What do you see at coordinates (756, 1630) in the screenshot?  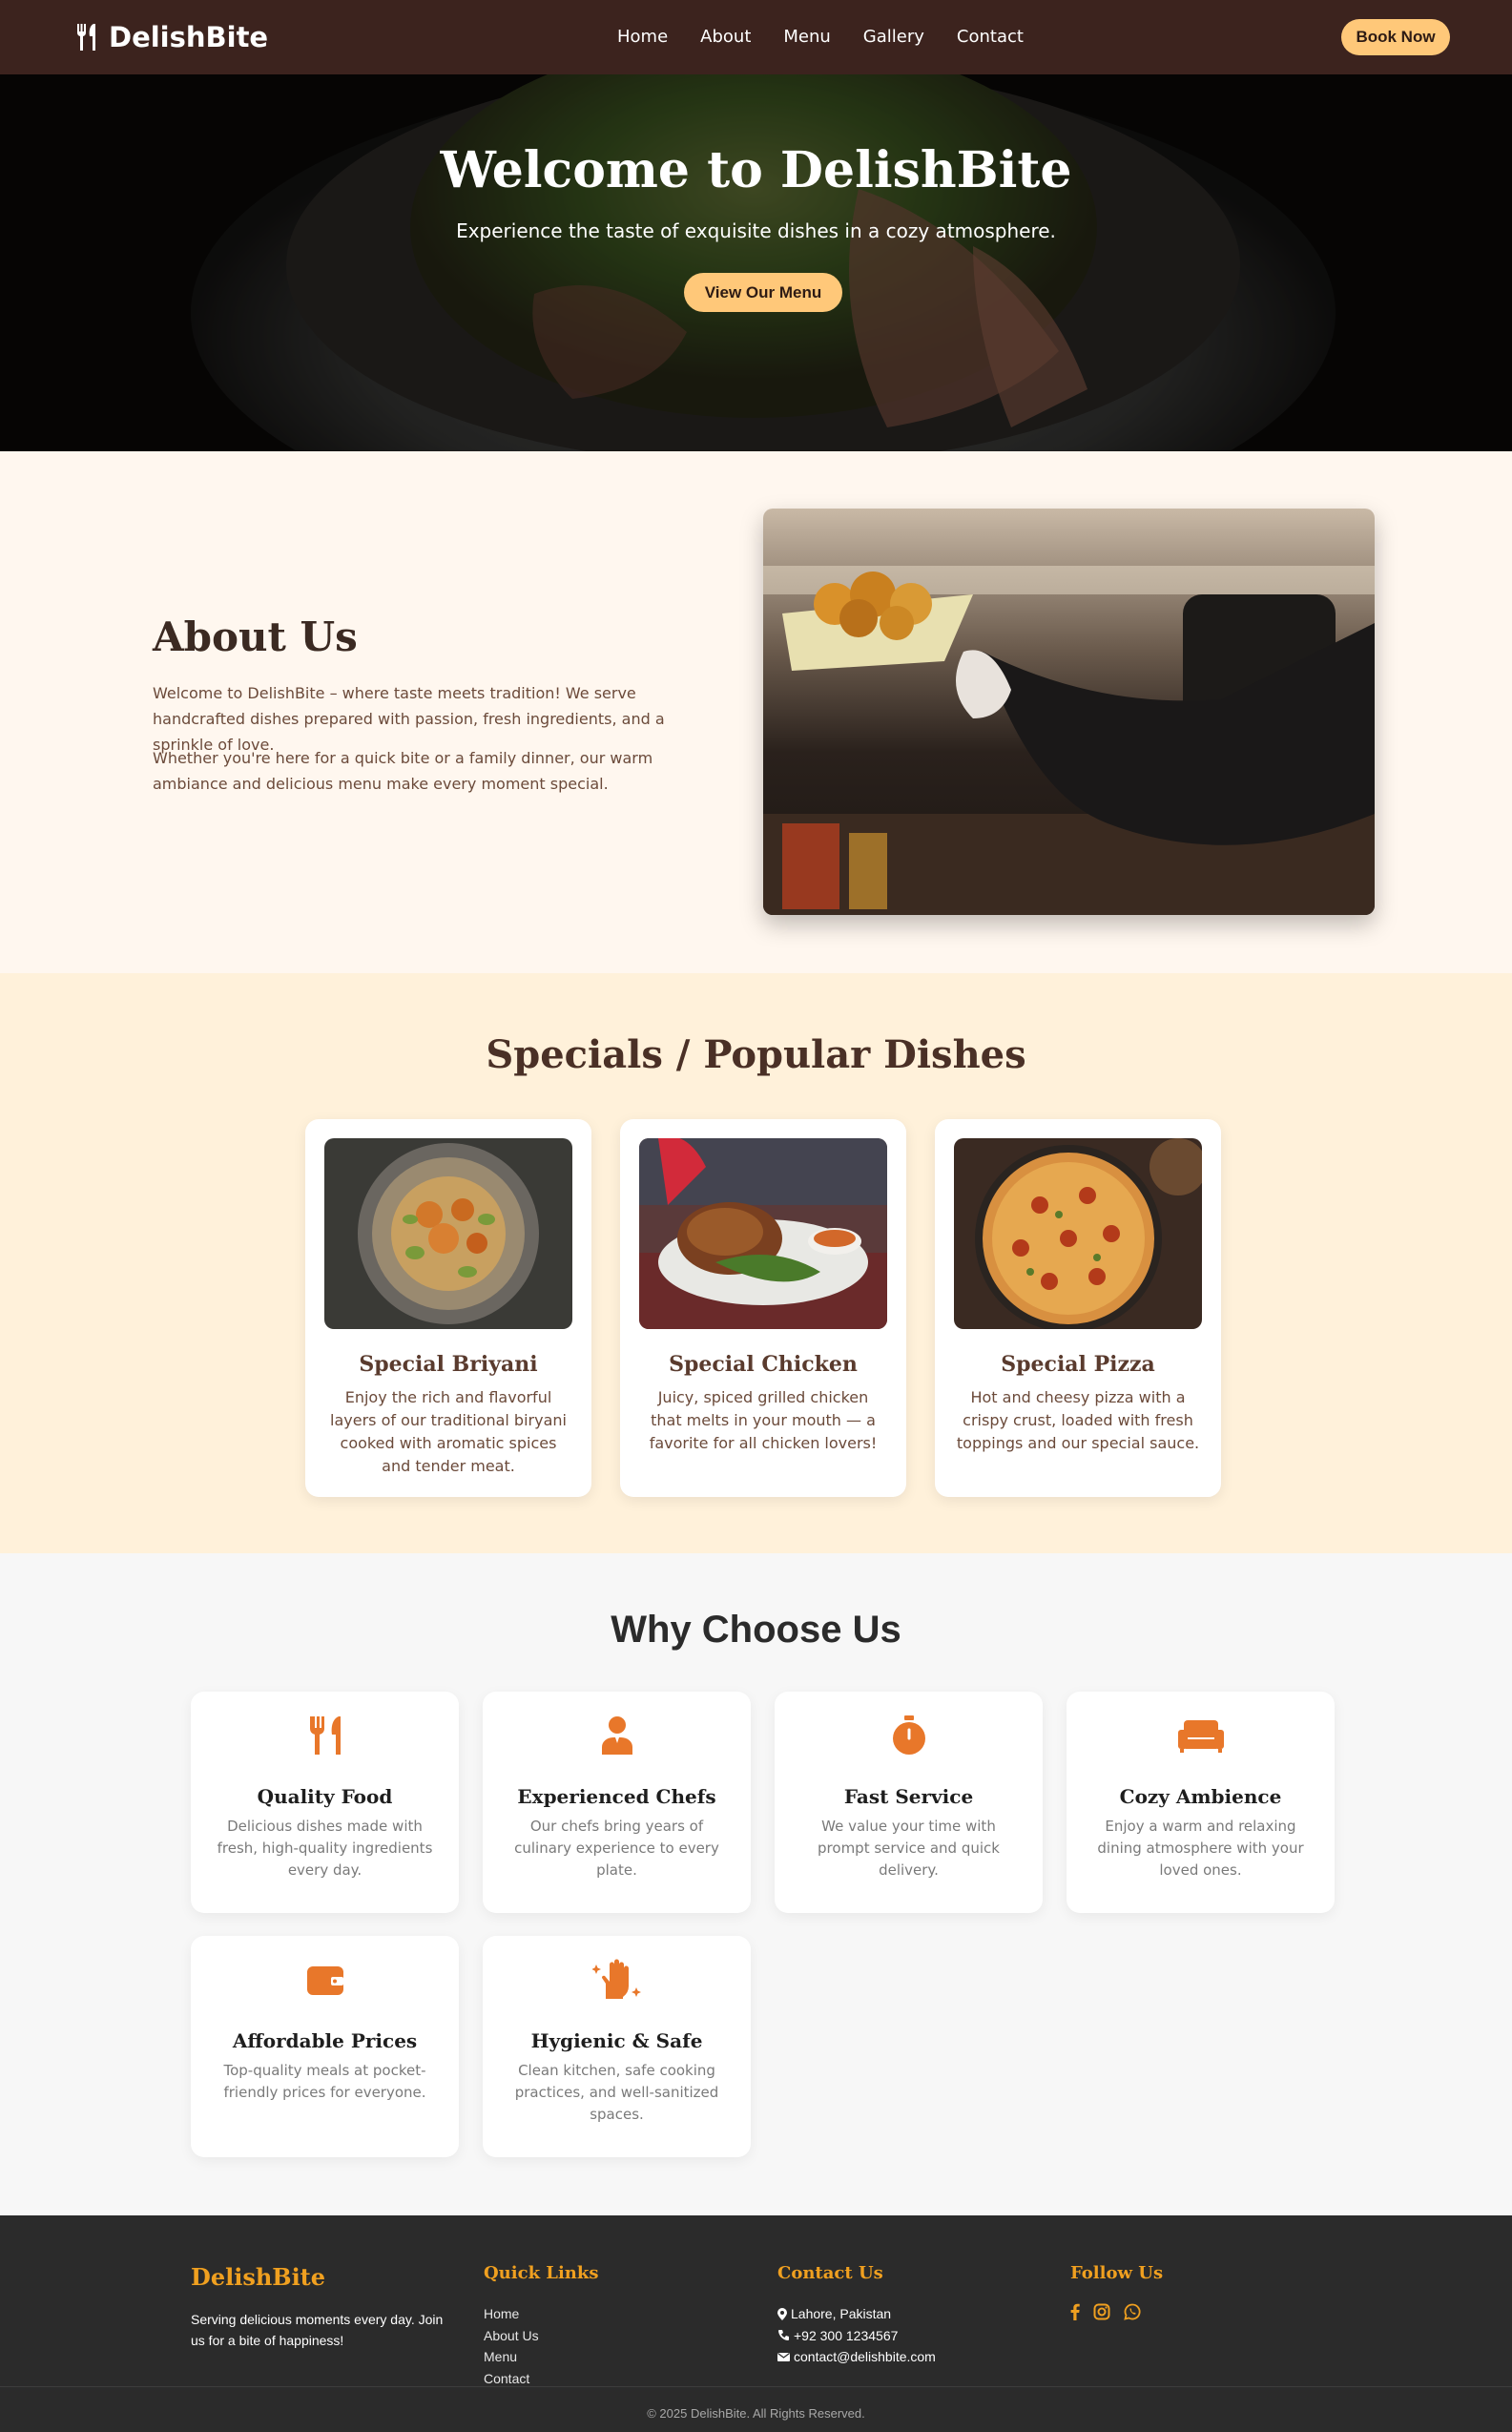 I see `why-title: Why Choose Us` at bounding box center [756, 1630].